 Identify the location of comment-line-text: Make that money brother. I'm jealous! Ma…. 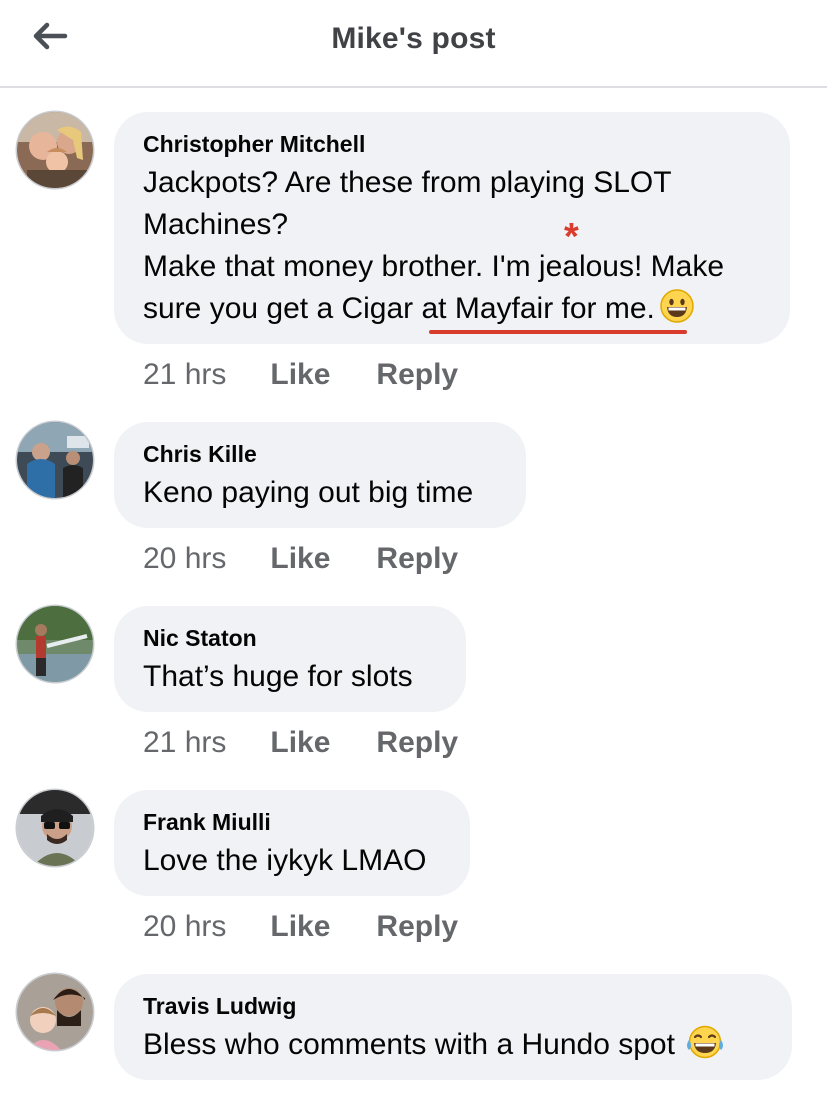
(434, 287).